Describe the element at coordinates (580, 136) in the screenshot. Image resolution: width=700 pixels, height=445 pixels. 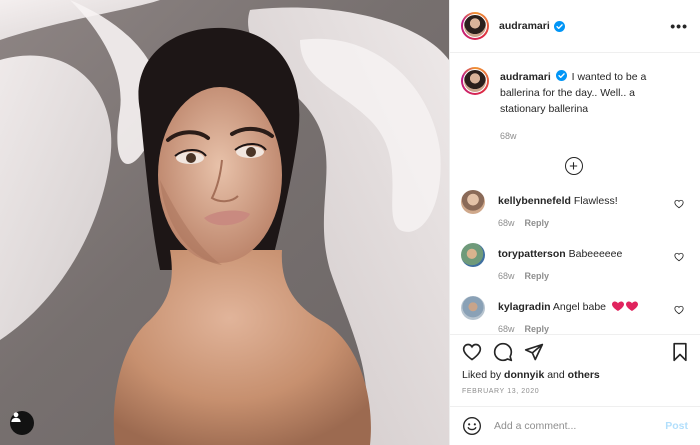
I see `caption-timestamp: 68w` at that location.